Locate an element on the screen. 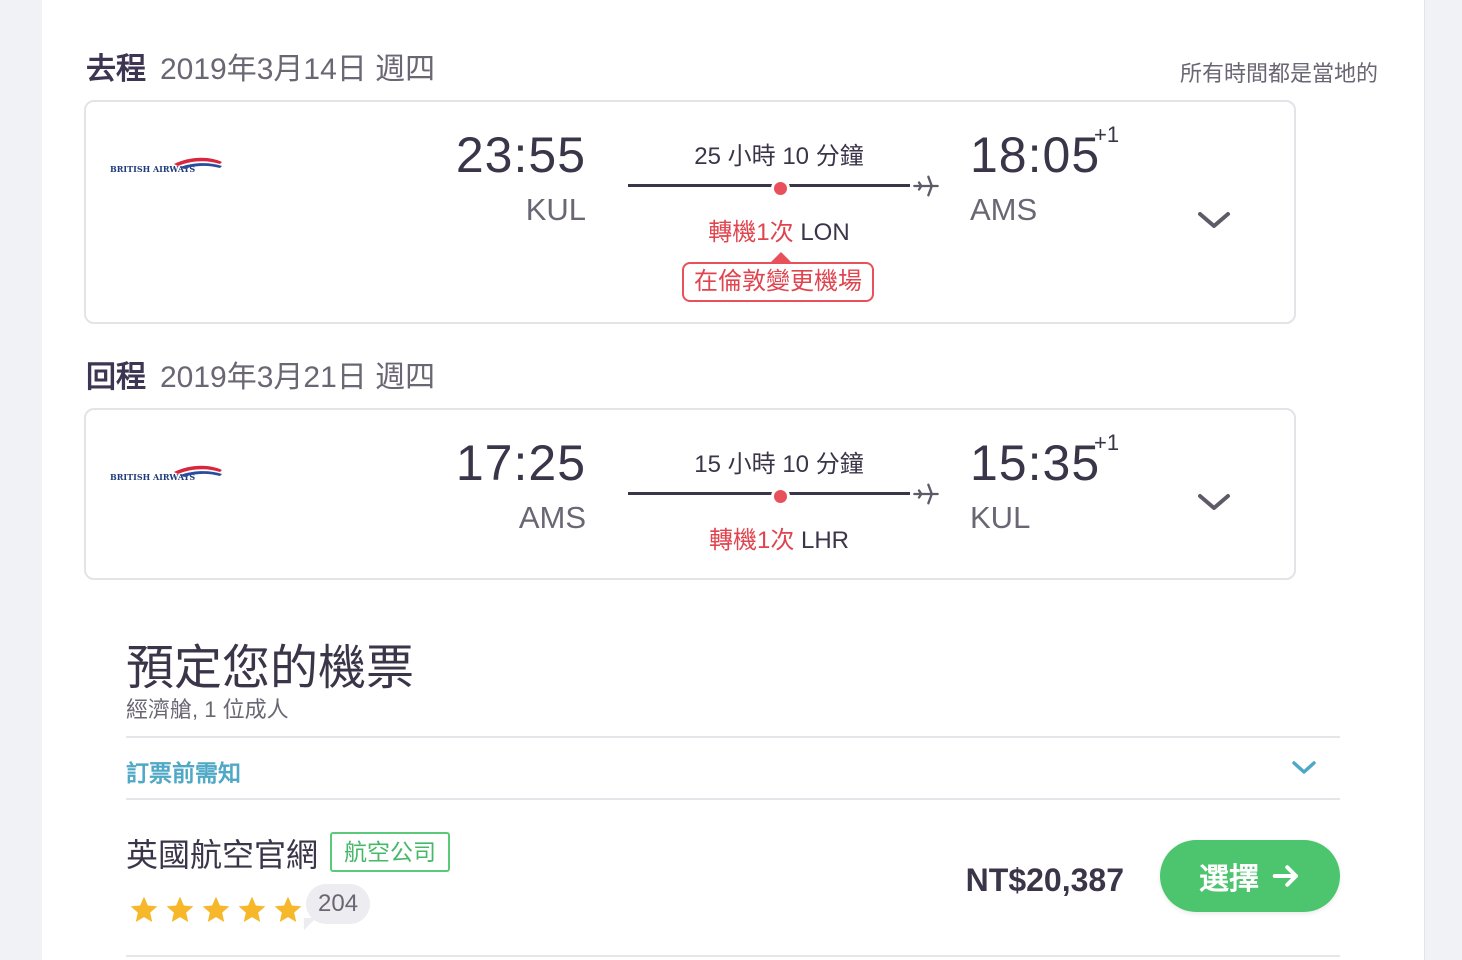  provider-name: 英國航空官網 is located at coordinates (222, 855).